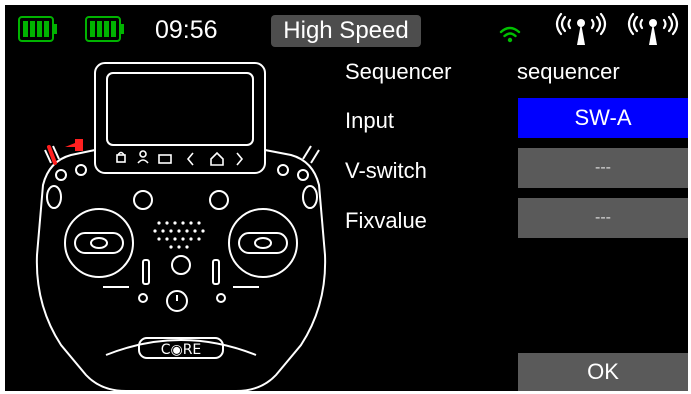 This screenshot has height=394, width=691. What do you see at coordinates (603, 168) in the screenshot?
I see `vswitch-select: ---` at bounding box center [603, 168].